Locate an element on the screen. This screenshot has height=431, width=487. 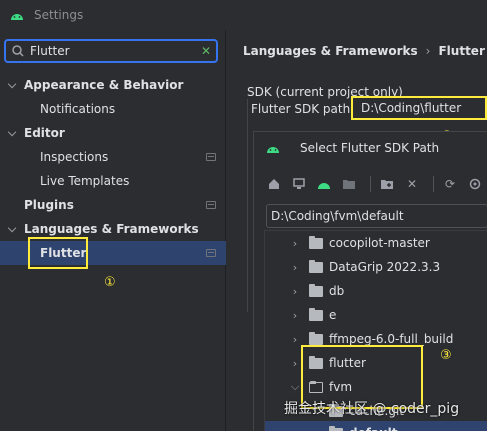
sidebar-item-live-templates: Live Templates is located at coordinates (113, 181).